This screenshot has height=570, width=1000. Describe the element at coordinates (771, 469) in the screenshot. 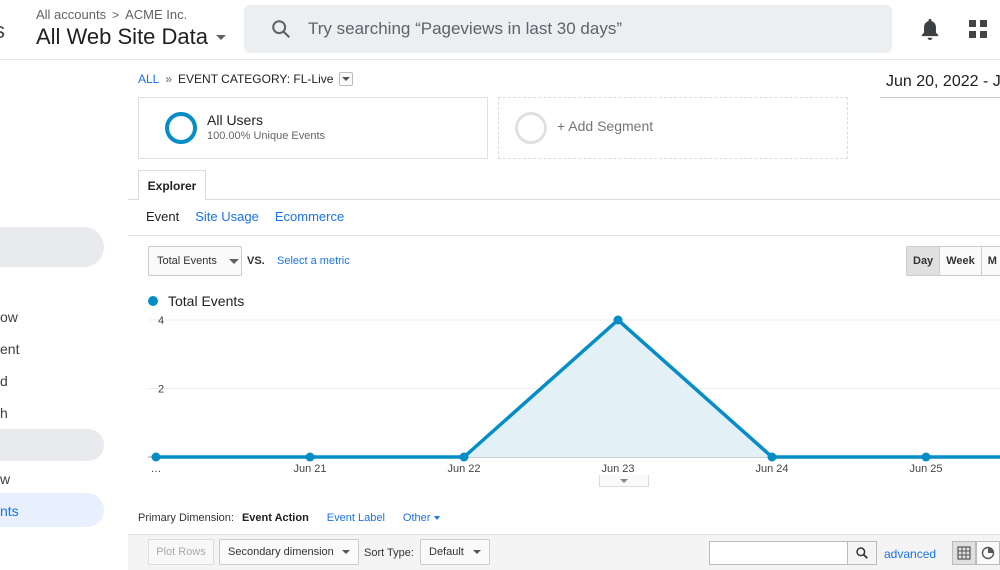

I see `x-tick-label: Jun 24` at that location.